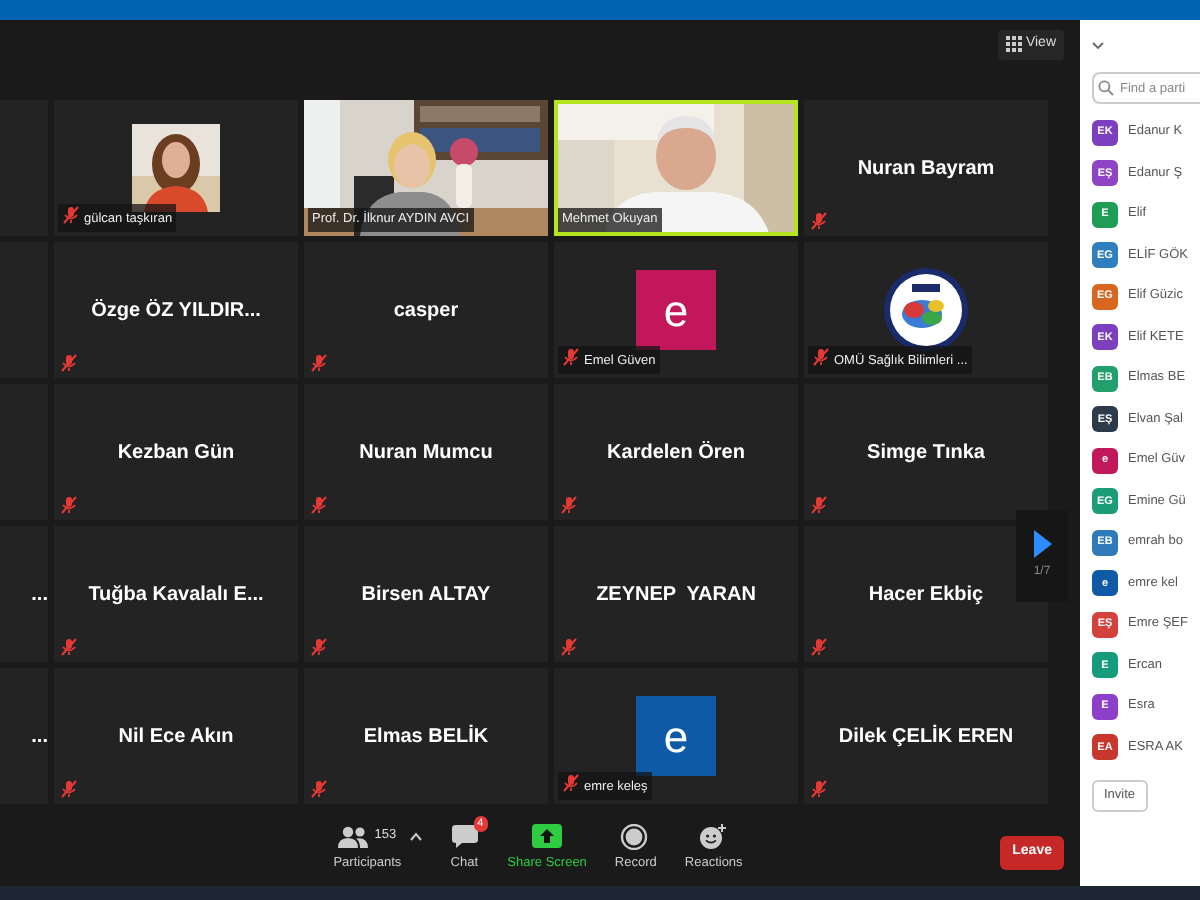 This screenshot has width=1200, height=900. Describe the element at coordinates (426, 453) in the screenshot. I see `participant-name: Nuran Mumcu` at that location.